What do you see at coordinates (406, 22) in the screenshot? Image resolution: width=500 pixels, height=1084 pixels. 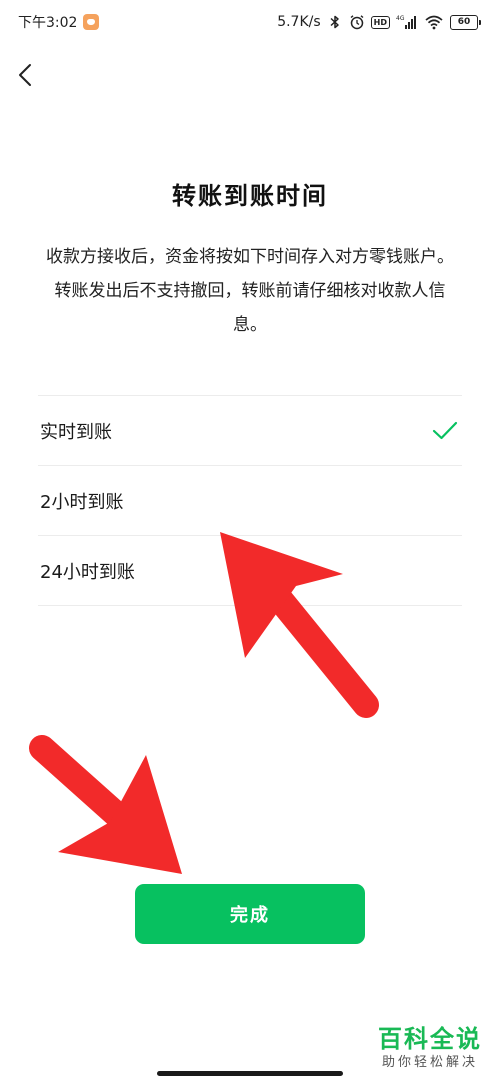 I see `signal-icon: 4G` at bounding box center [406, 22].